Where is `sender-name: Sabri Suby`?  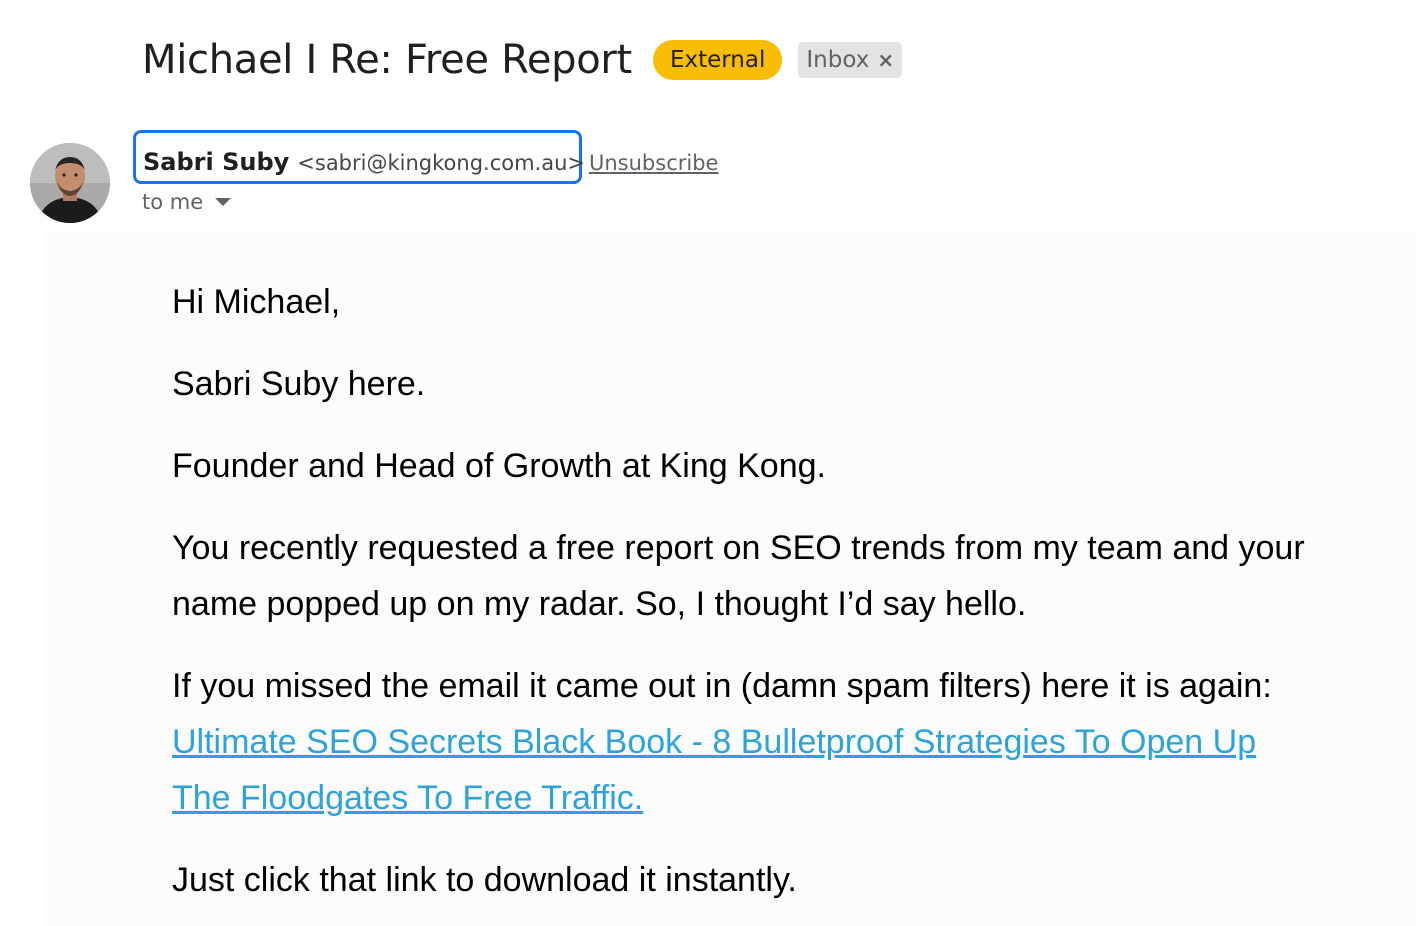
sender-name: Sabri Suby is located at coordinates (216, 162).